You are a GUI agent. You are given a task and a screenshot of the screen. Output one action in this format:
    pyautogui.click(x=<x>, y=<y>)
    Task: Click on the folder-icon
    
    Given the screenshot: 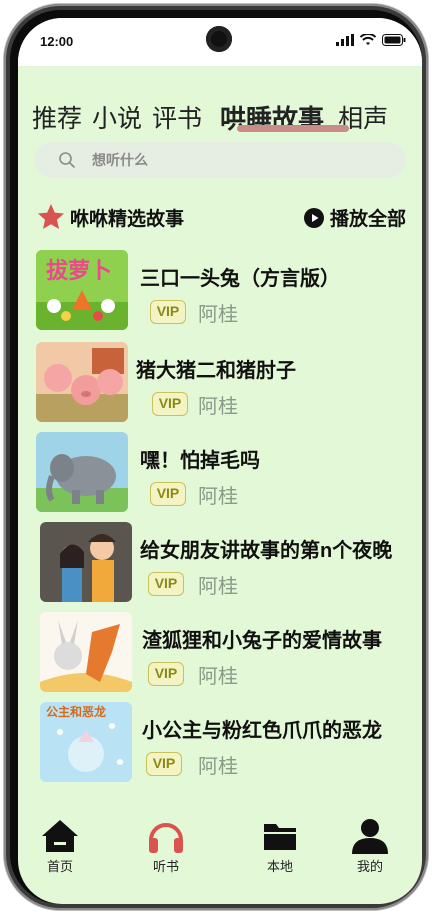 What is the action you would take?
    pyautogui.click(x=280, y=837)
    